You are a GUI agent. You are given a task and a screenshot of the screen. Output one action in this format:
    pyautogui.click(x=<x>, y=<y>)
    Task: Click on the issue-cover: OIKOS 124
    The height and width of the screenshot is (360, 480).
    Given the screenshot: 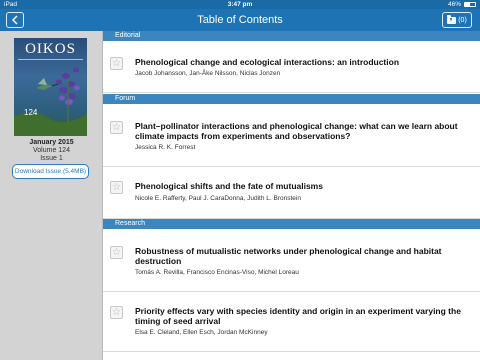 What is the action you would take?
    pyautogui.click(x=50, y=87)
    